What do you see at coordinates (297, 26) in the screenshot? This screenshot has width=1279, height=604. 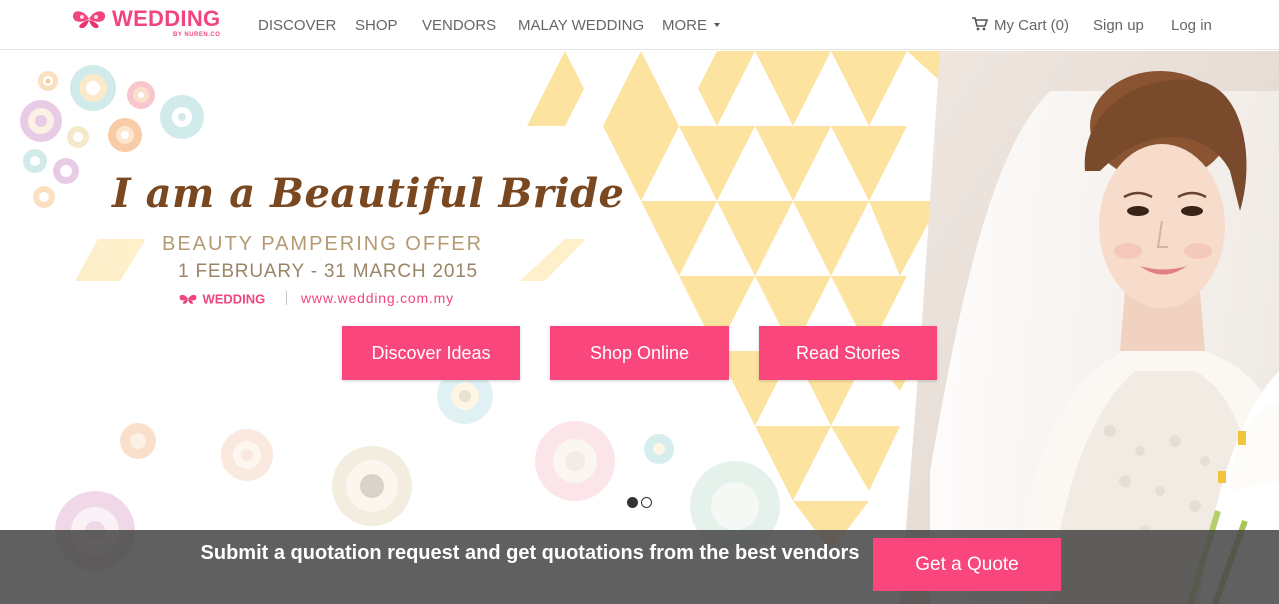 I see `nav-discover: DISCOVER` at bounding box center [297, 26].